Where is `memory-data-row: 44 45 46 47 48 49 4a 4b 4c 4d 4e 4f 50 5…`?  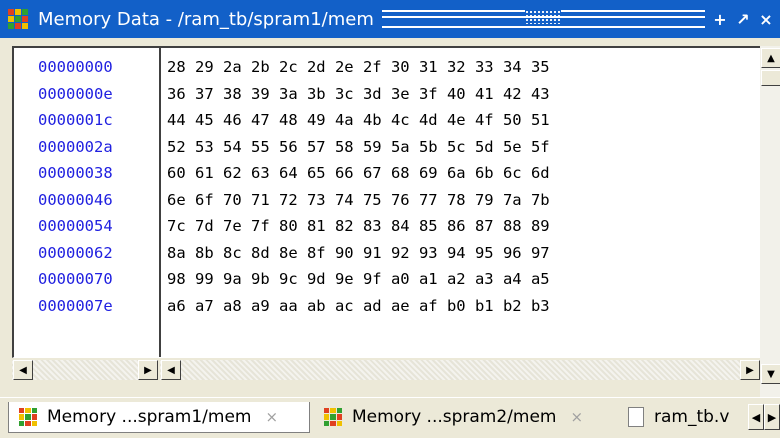 memory-data-row: 44 45 46 47 48 49 4a 4b 4c 4d 4e 4f 50 5… is located at coordinates (461, 120).